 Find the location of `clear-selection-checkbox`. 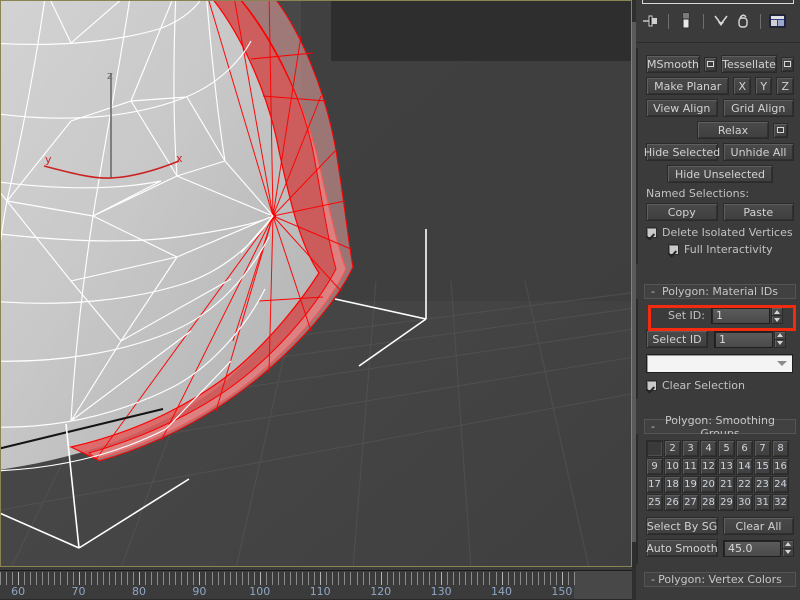

clear-selection-checkbox is located at coordinates (651, 385).